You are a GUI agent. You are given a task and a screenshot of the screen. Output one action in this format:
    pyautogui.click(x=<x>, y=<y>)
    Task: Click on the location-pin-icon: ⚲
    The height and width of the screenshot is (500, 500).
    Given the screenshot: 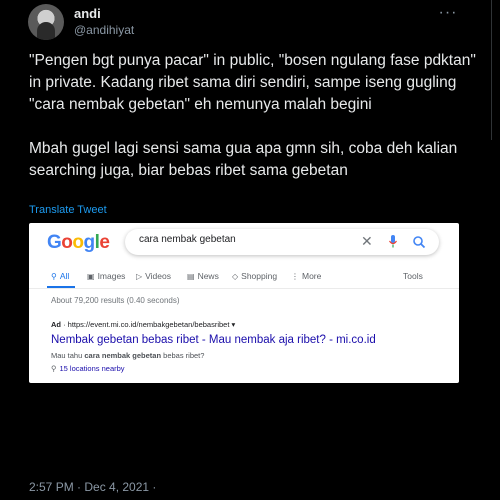 What is the action you would take?
    pyautogui.click(x=54, y=368)
    